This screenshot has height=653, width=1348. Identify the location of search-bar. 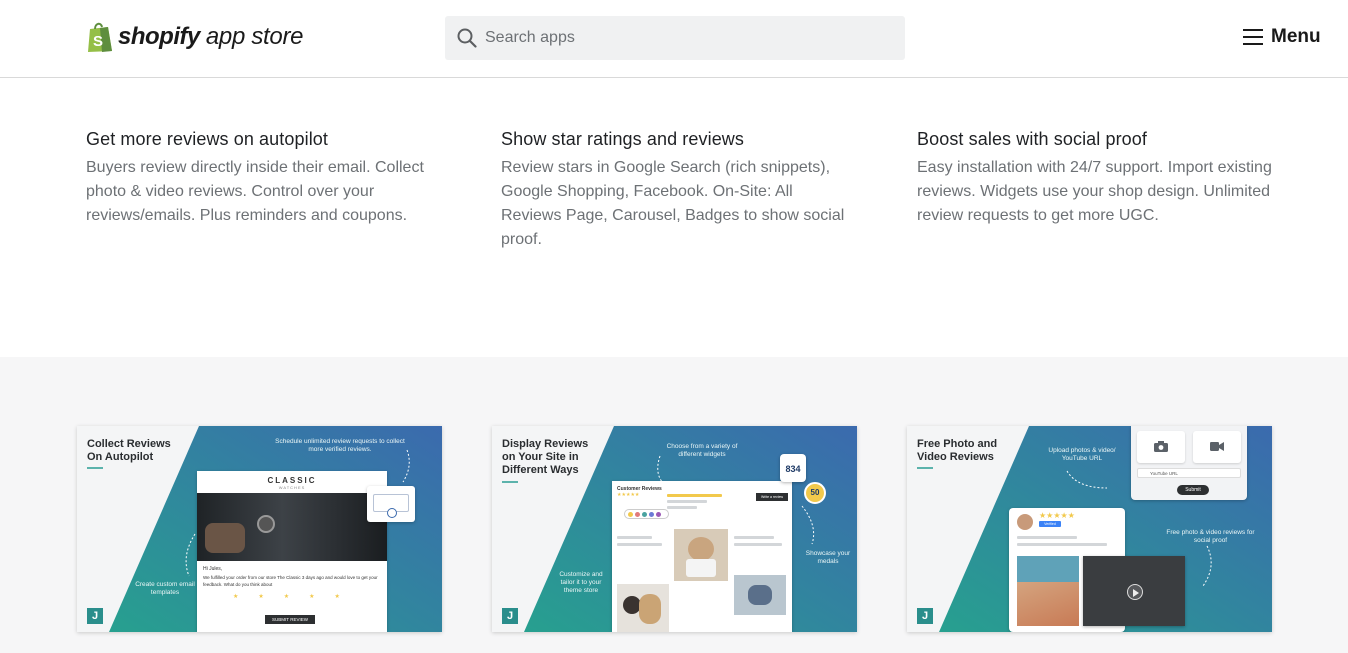
(675, 38).